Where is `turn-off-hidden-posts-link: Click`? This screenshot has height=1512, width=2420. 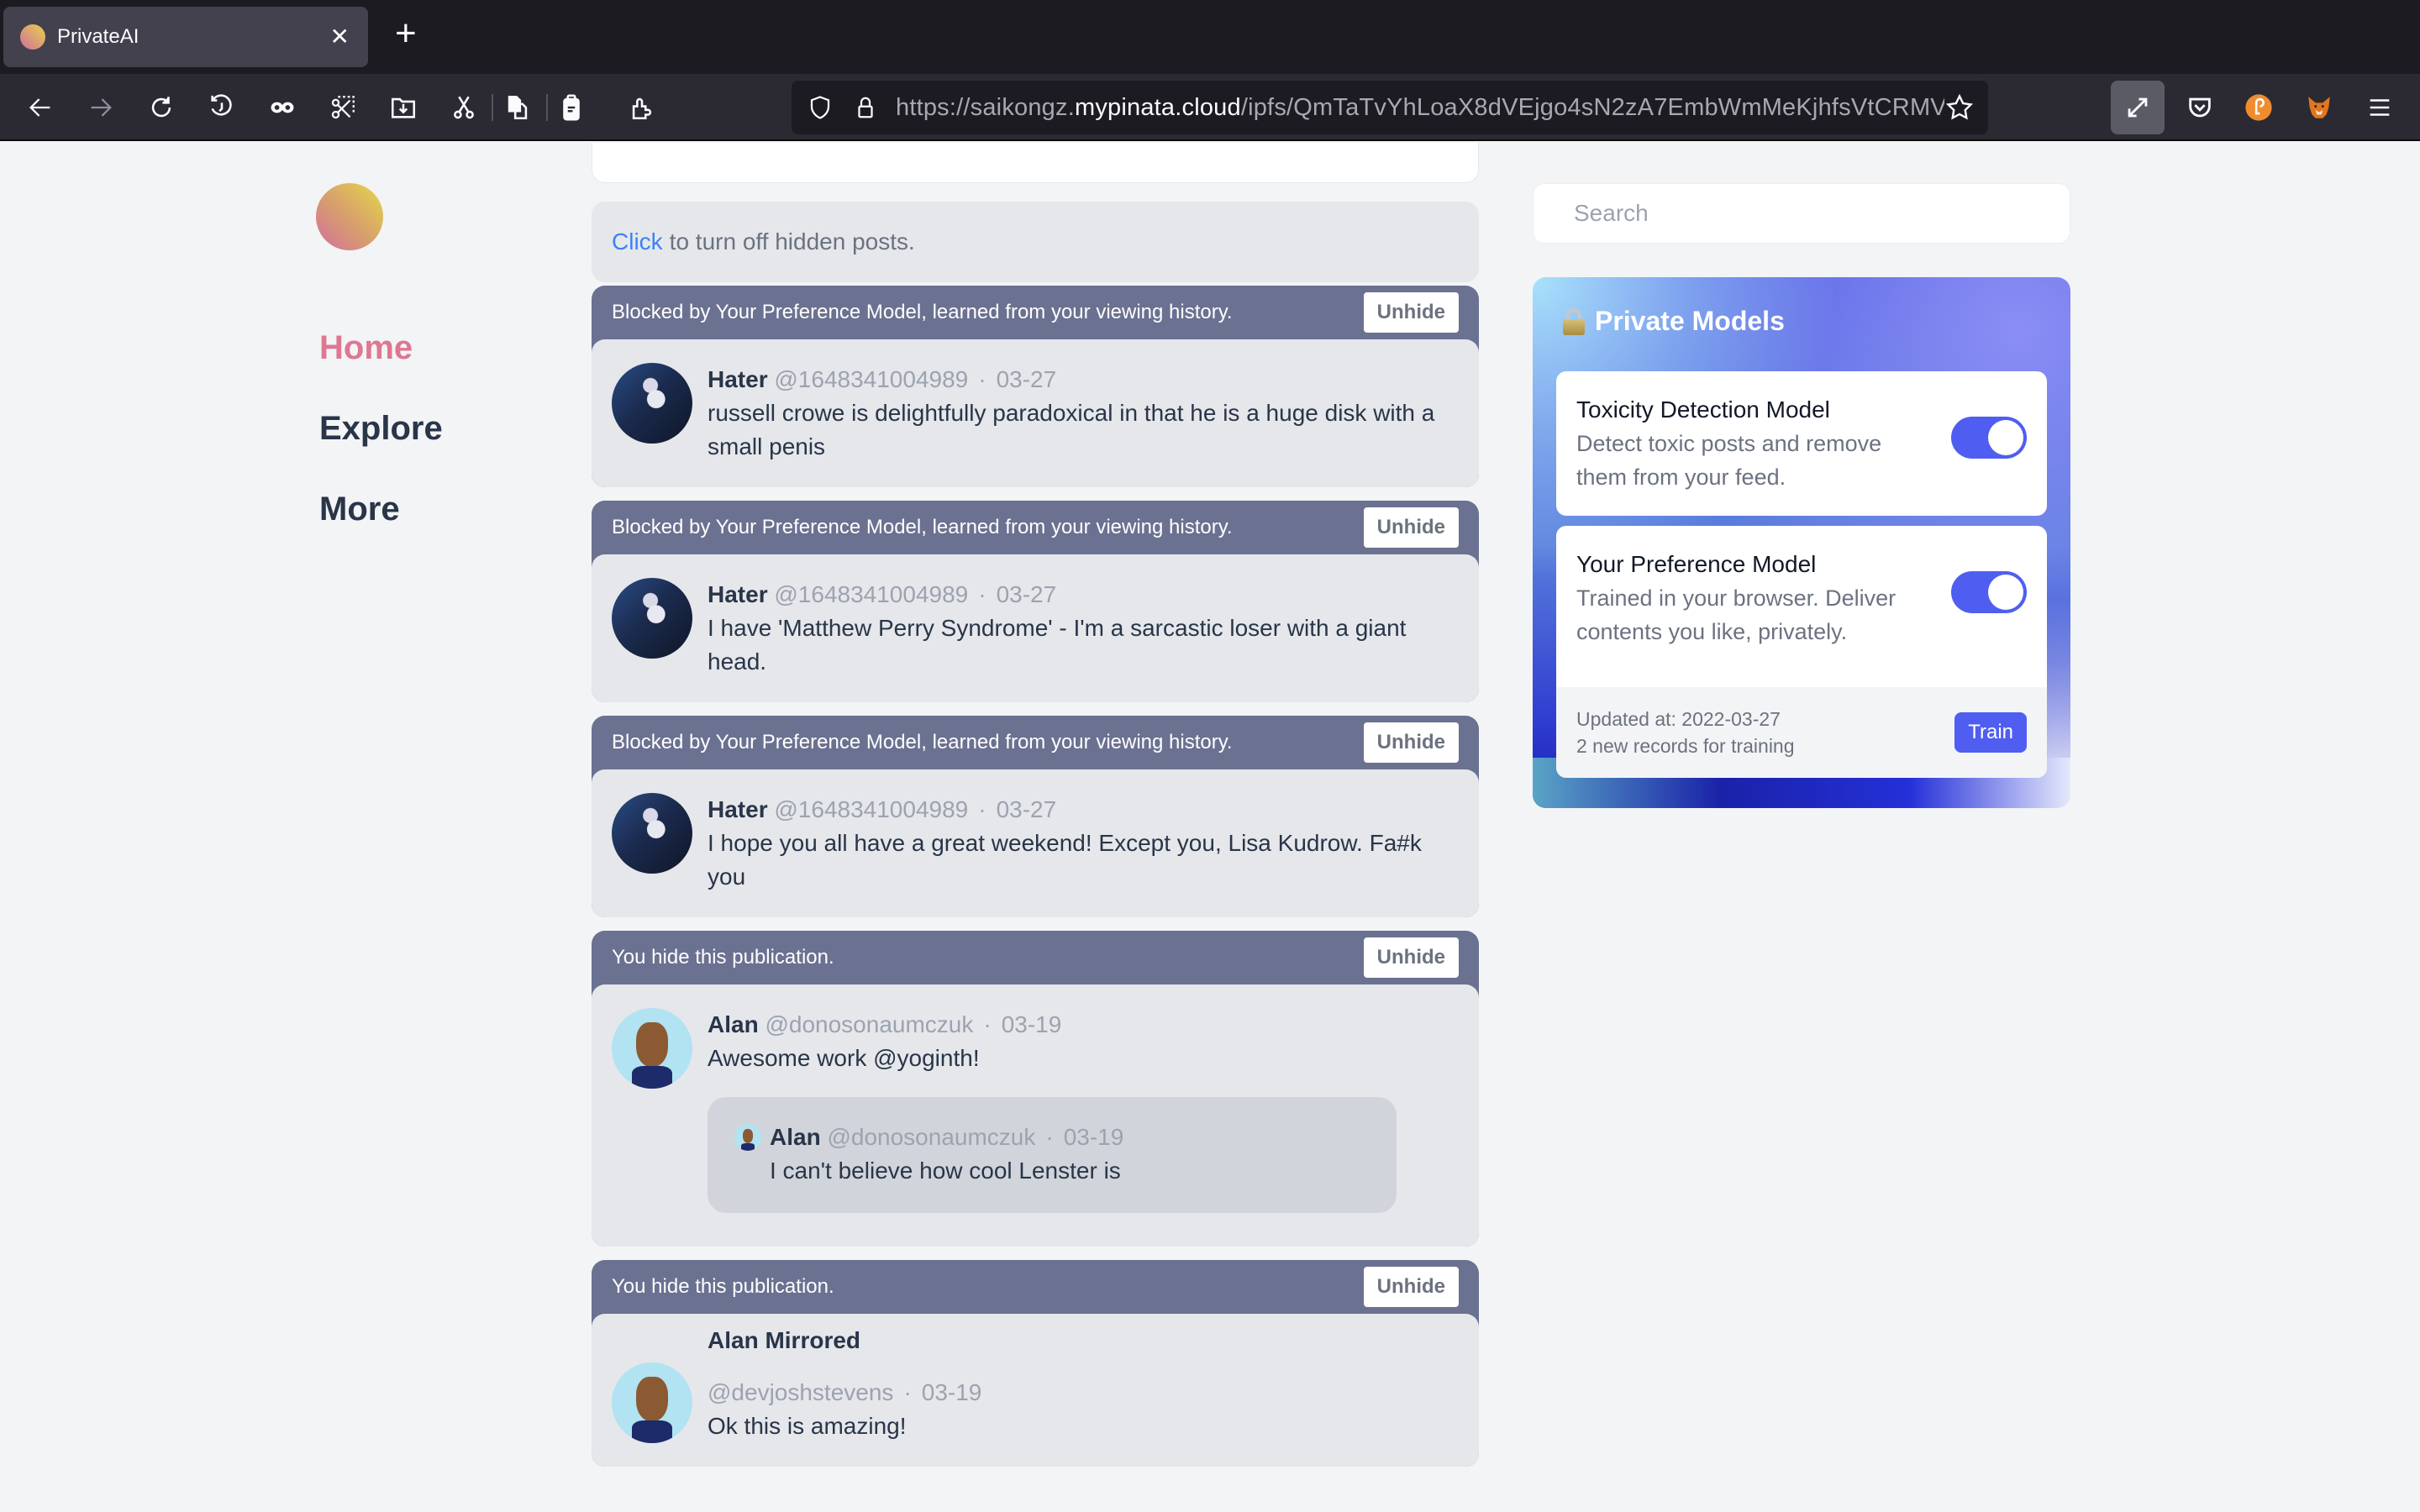
turn-off-hidden-posts-link: Click is located at coordinates (637, 241).